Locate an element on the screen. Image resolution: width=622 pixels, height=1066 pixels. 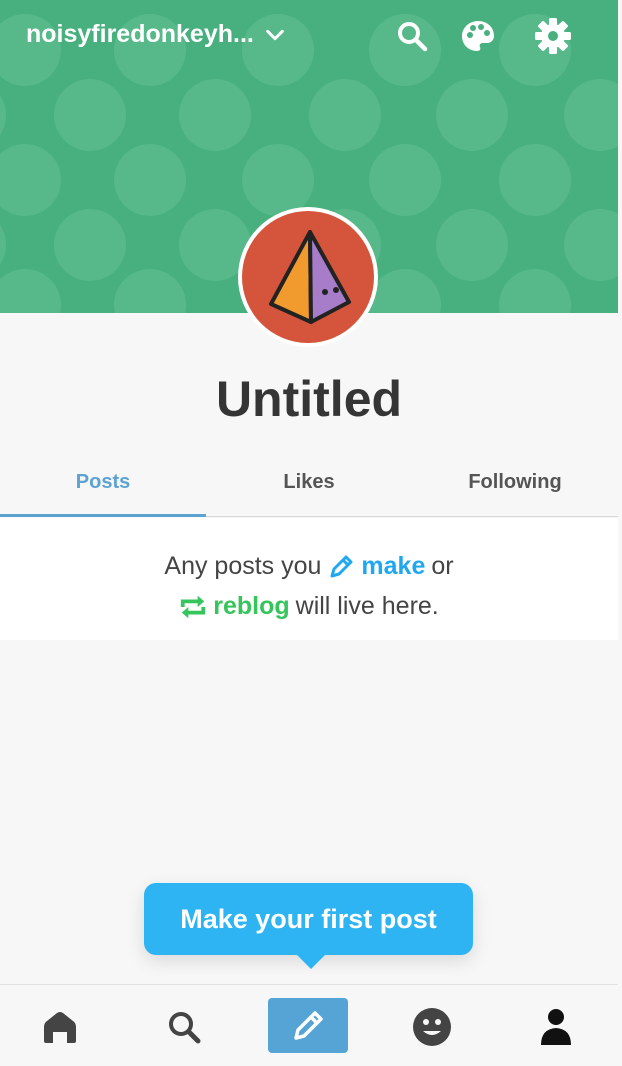
first-post-tooltip: Make your first post is located at coordinates (308, 926).